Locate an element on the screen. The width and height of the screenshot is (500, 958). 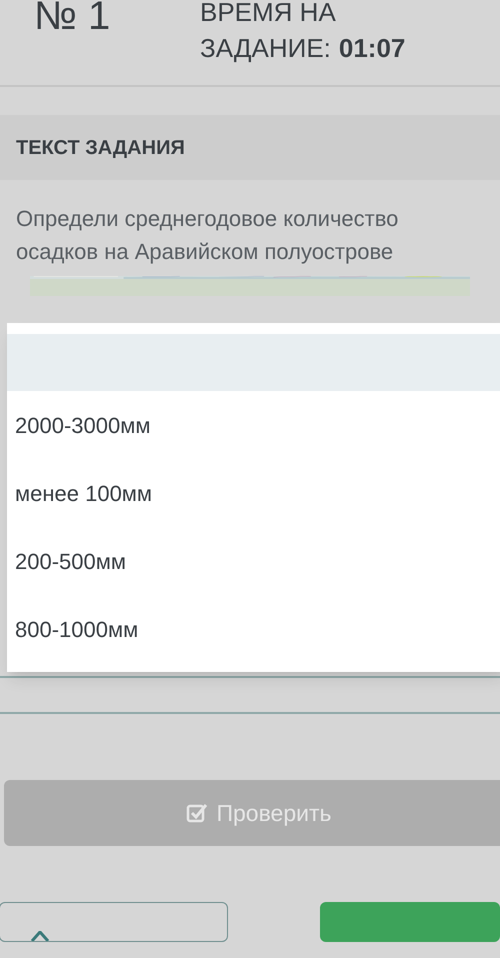
section-title: ТЕКСТ ЗАДАНИЯ is located at coordinates (100, 148).